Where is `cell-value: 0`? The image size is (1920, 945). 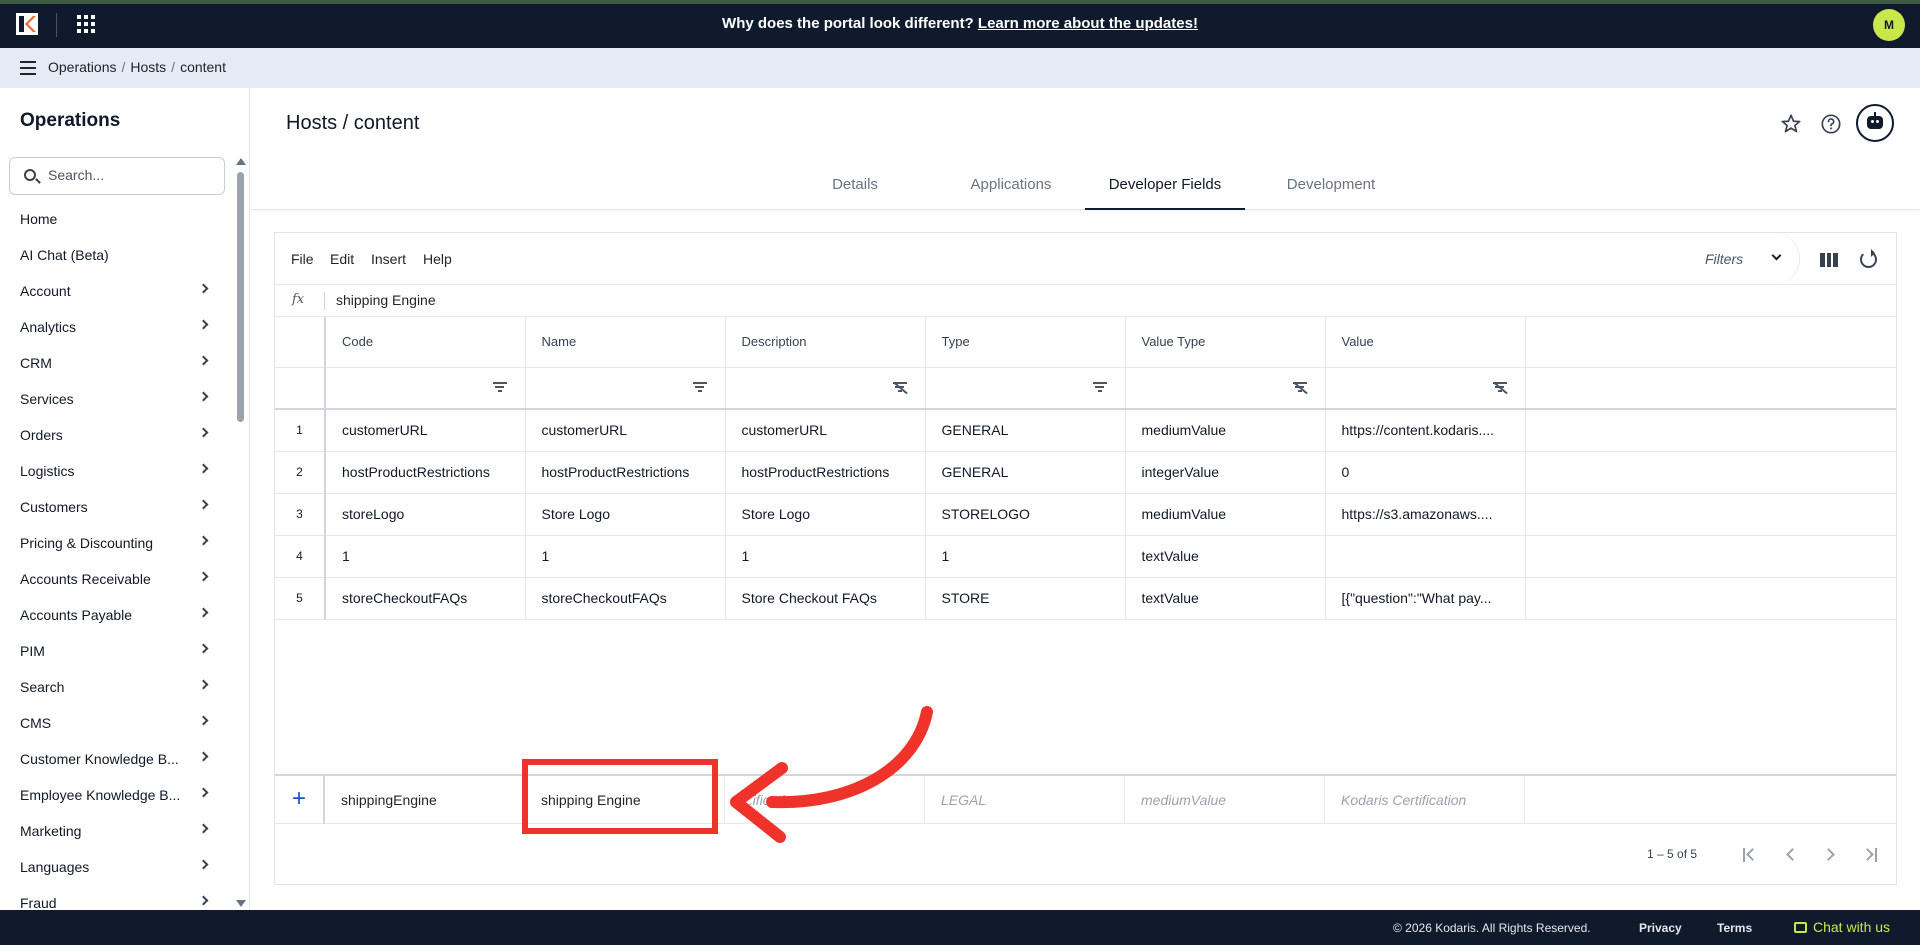 cell-value: 0 is located at coordinates (1425, 472).